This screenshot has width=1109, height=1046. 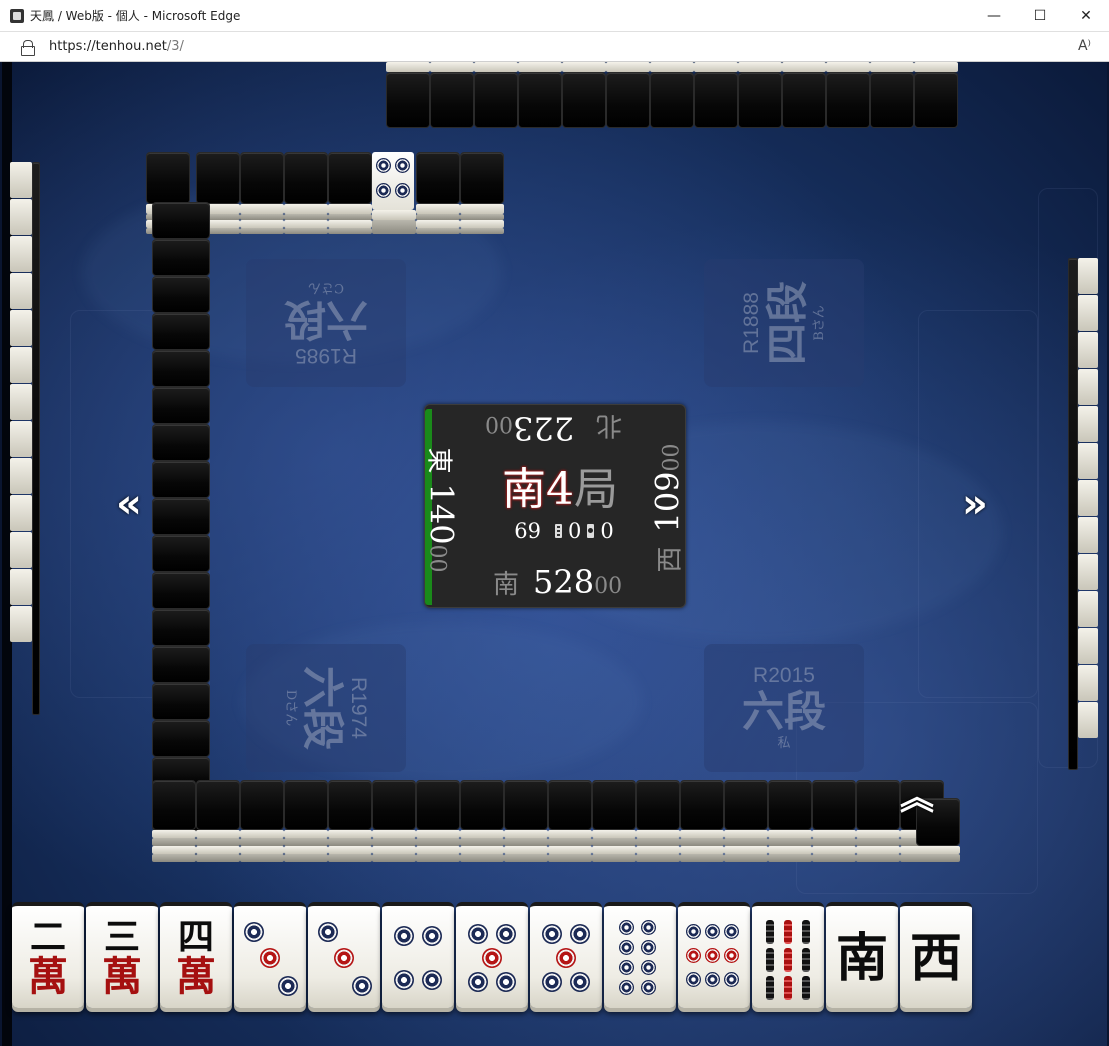 I want to click on hand-tile-sou, so click(x=788, y=955).